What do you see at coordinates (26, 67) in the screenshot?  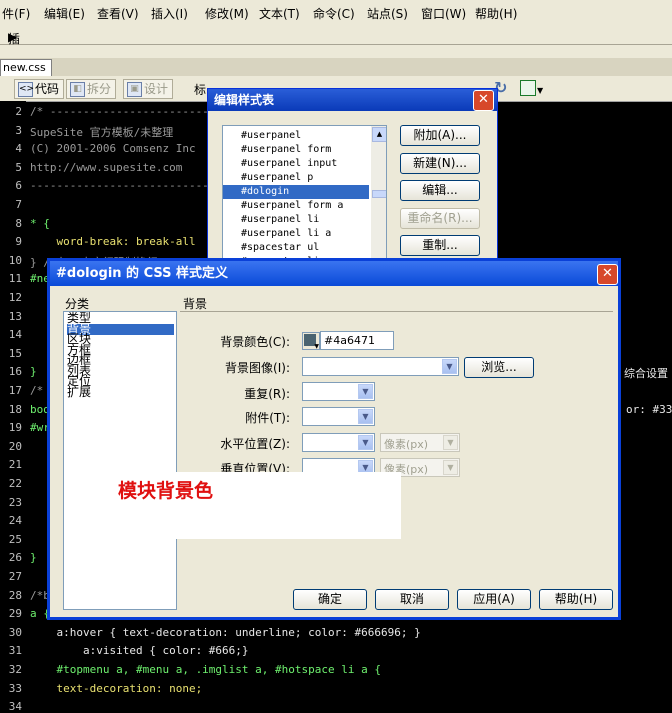 I see `document-tab: new.css` at bounding box center [26, 67].